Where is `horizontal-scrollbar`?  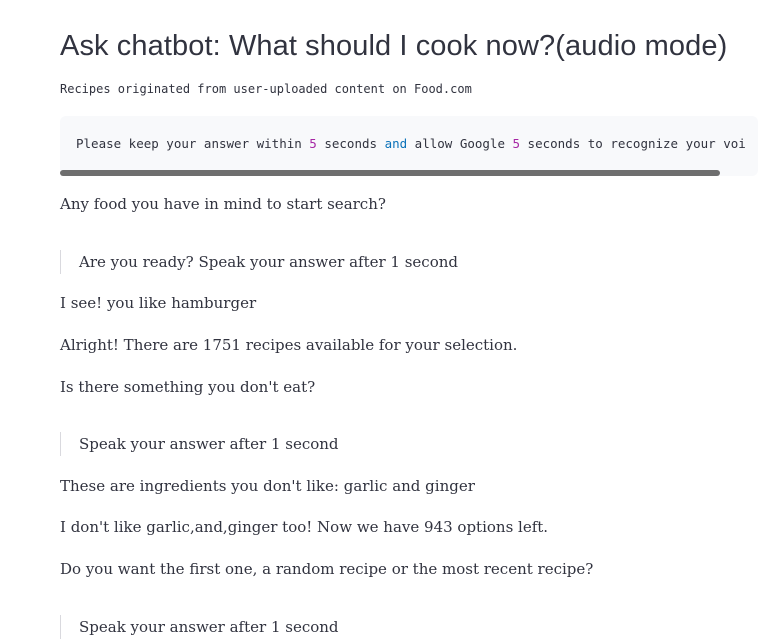 horizontal-scrollbar is located at coordinates (390, 173).